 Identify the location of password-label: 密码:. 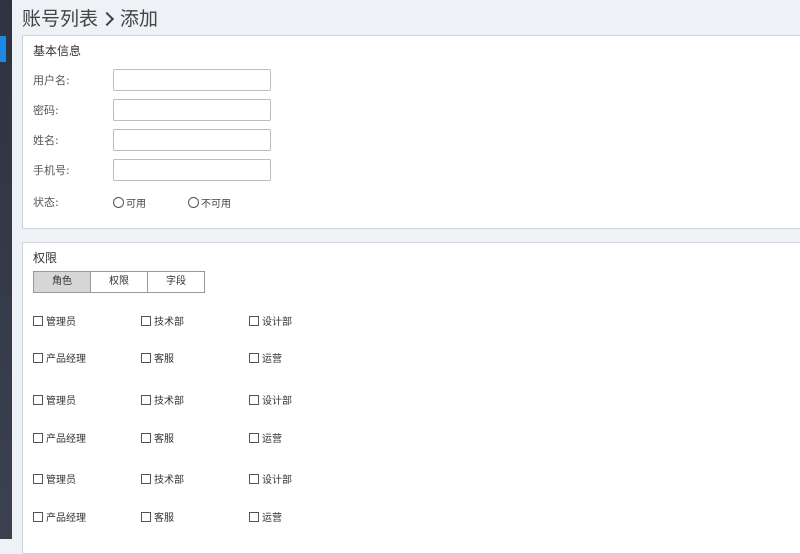
(46, 110).